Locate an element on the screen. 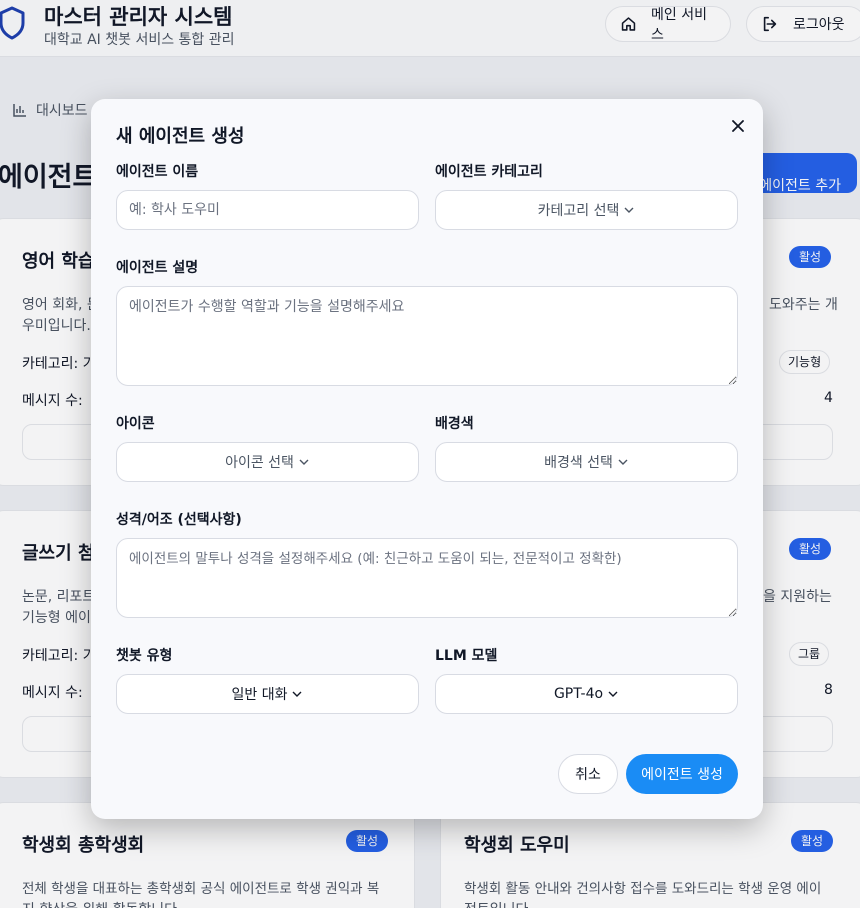 This screenshot has height=908, width=860. background-color-select: 배경색 선택 is located at coordinates (586, 462).